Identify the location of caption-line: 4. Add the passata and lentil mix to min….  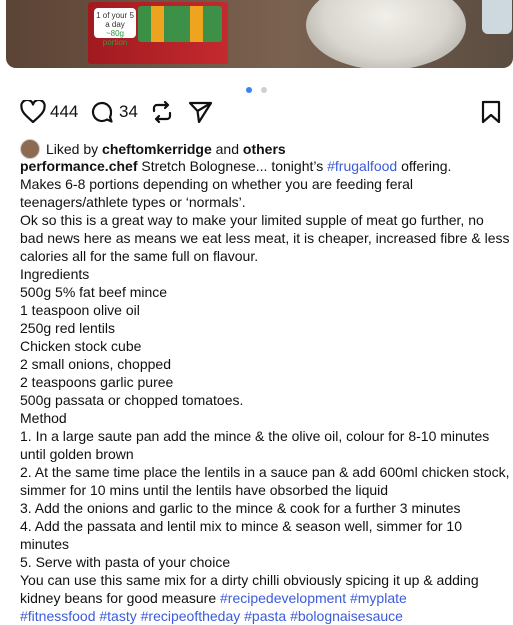
(241, 535).